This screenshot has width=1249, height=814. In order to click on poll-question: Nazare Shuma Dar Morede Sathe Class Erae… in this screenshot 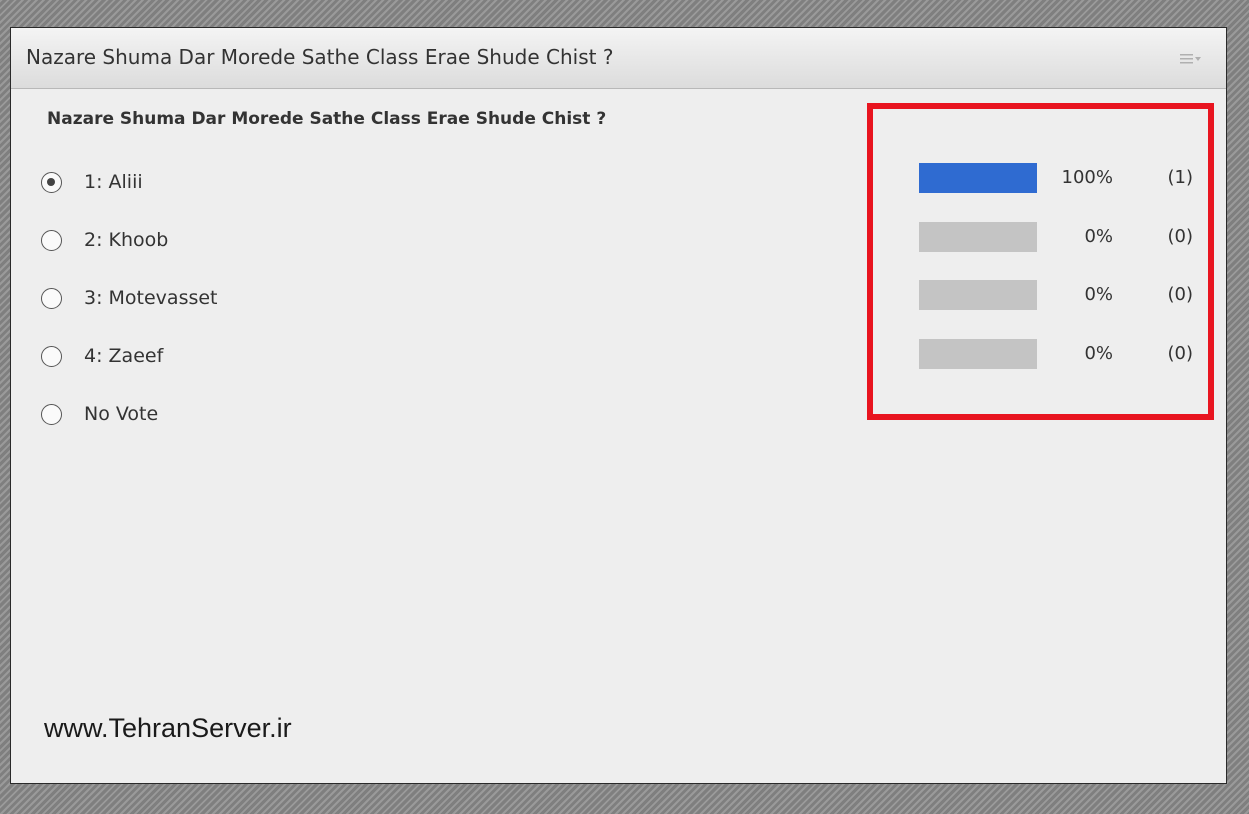, I will do `click(327, 119)`.